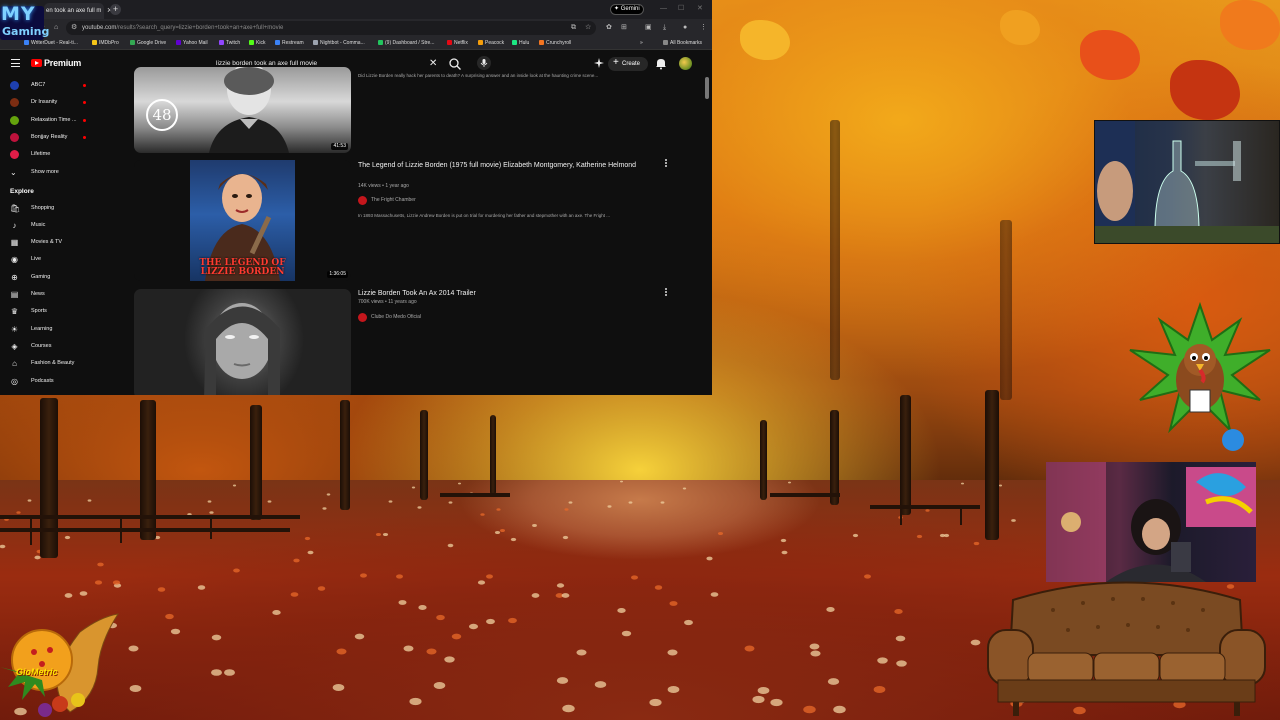 The height and width of the screenshot is (720, 1280). What do you see at coordinates (1200, 376) in the screenshot?
I see `turkey-mascot-icon` at bounding box center [1200, 376].